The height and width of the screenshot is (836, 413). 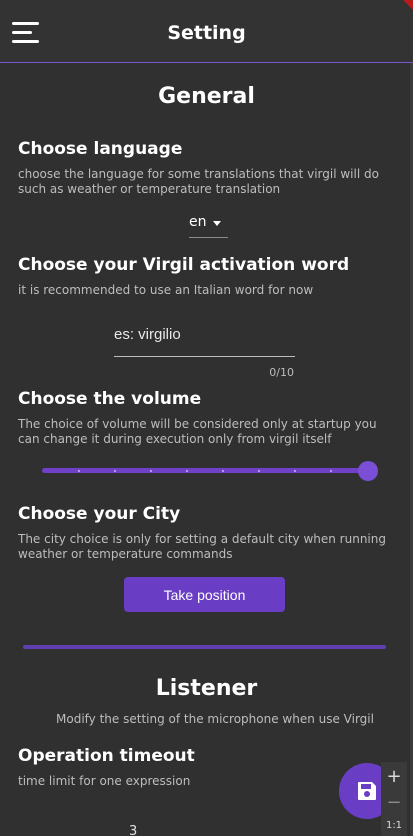 What do you see at coordinates (110, 399) in the screenshot?
I see `volume-heading: Choose the volume` at bounding box center [110, 399].